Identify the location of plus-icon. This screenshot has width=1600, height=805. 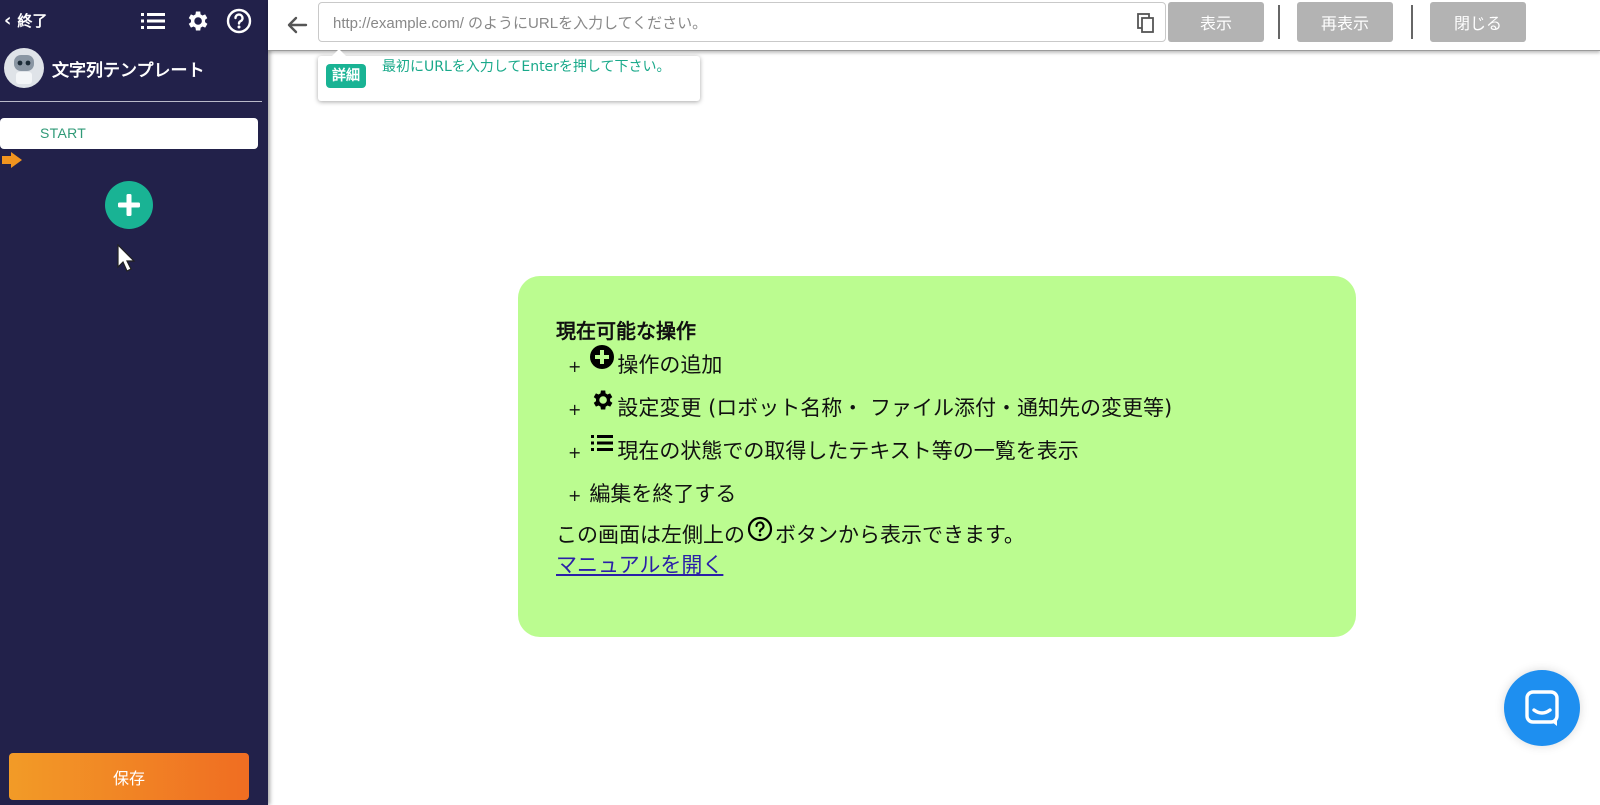
(129, 205).